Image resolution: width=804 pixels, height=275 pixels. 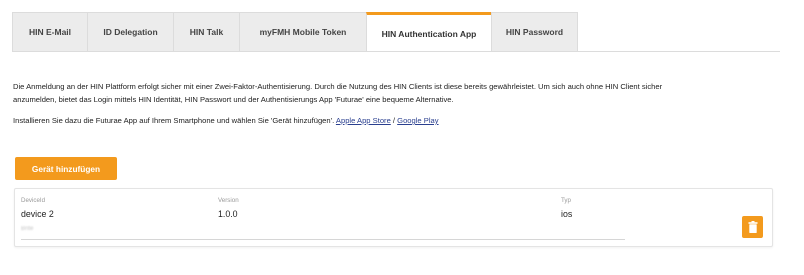 What do you see at coordinates (363, 120) in the screenshot?
I see `apple-app-store-link: Apple App Store` at bounding box center [363, 120].